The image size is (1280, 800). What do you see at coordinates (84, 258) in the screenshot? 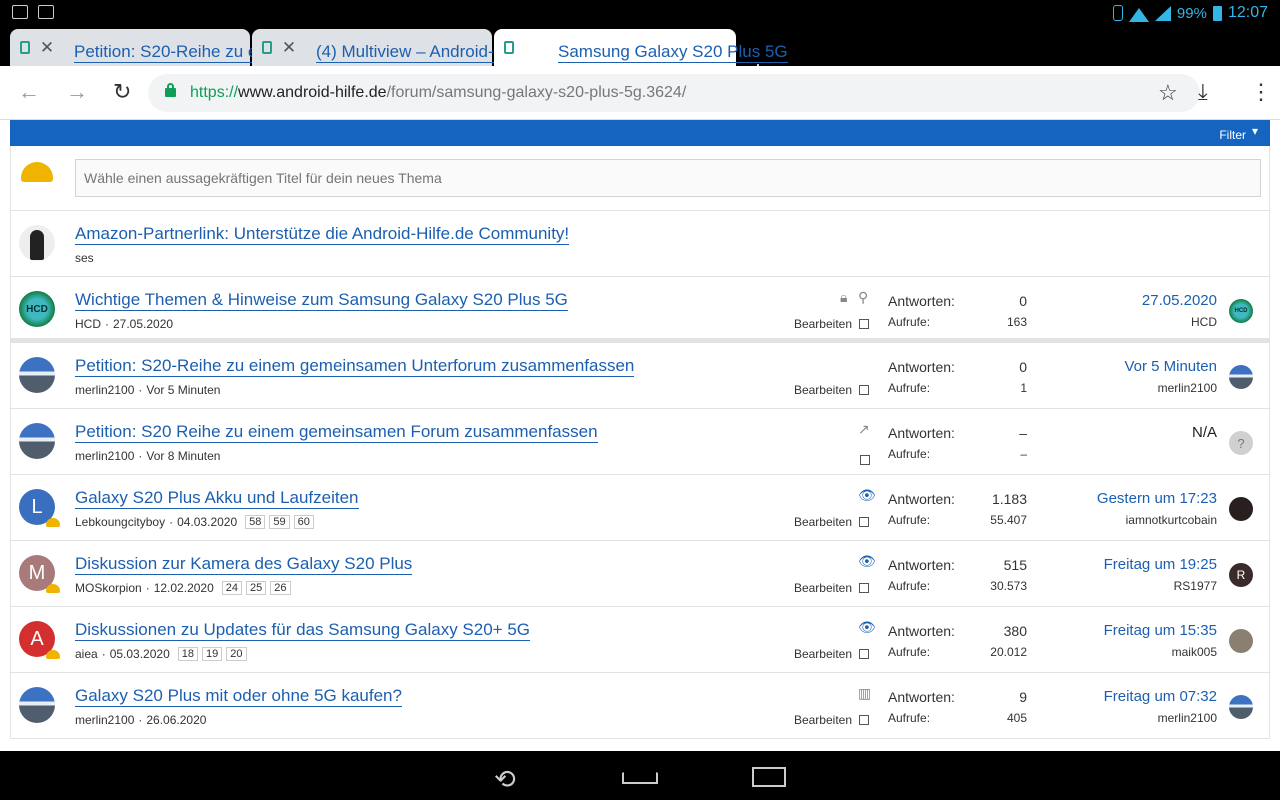
I see `thread-author: ses` at bounding box center [84, 258].